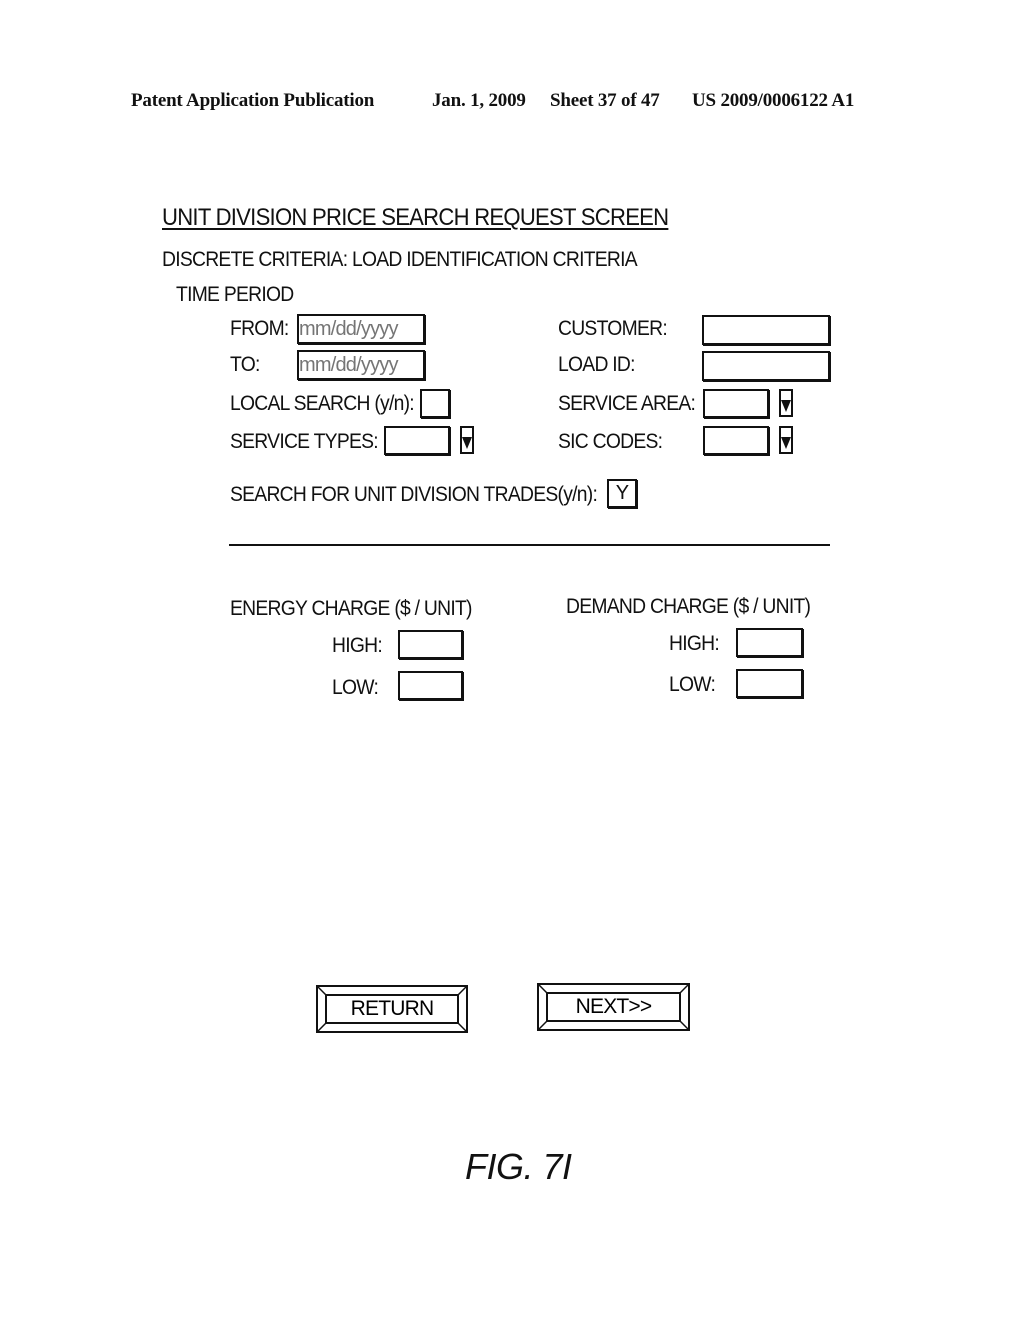  What do you see at coordinates (253, 100) in the screenshot?
I see `publication-label: Patent Application Publication` at bounding box center [253, 100].